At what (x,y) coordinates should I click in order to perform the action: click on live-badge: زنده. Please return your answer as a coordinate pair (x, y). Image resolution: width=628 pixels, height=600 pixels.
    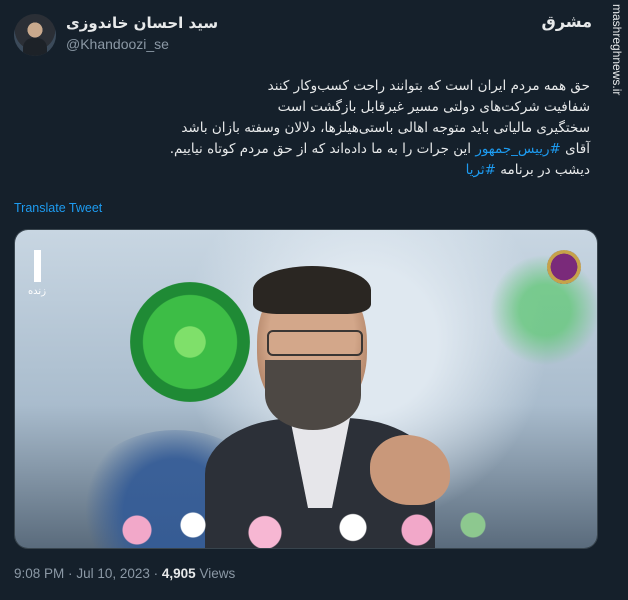
    Looking at the image, I should click on (37, 273).